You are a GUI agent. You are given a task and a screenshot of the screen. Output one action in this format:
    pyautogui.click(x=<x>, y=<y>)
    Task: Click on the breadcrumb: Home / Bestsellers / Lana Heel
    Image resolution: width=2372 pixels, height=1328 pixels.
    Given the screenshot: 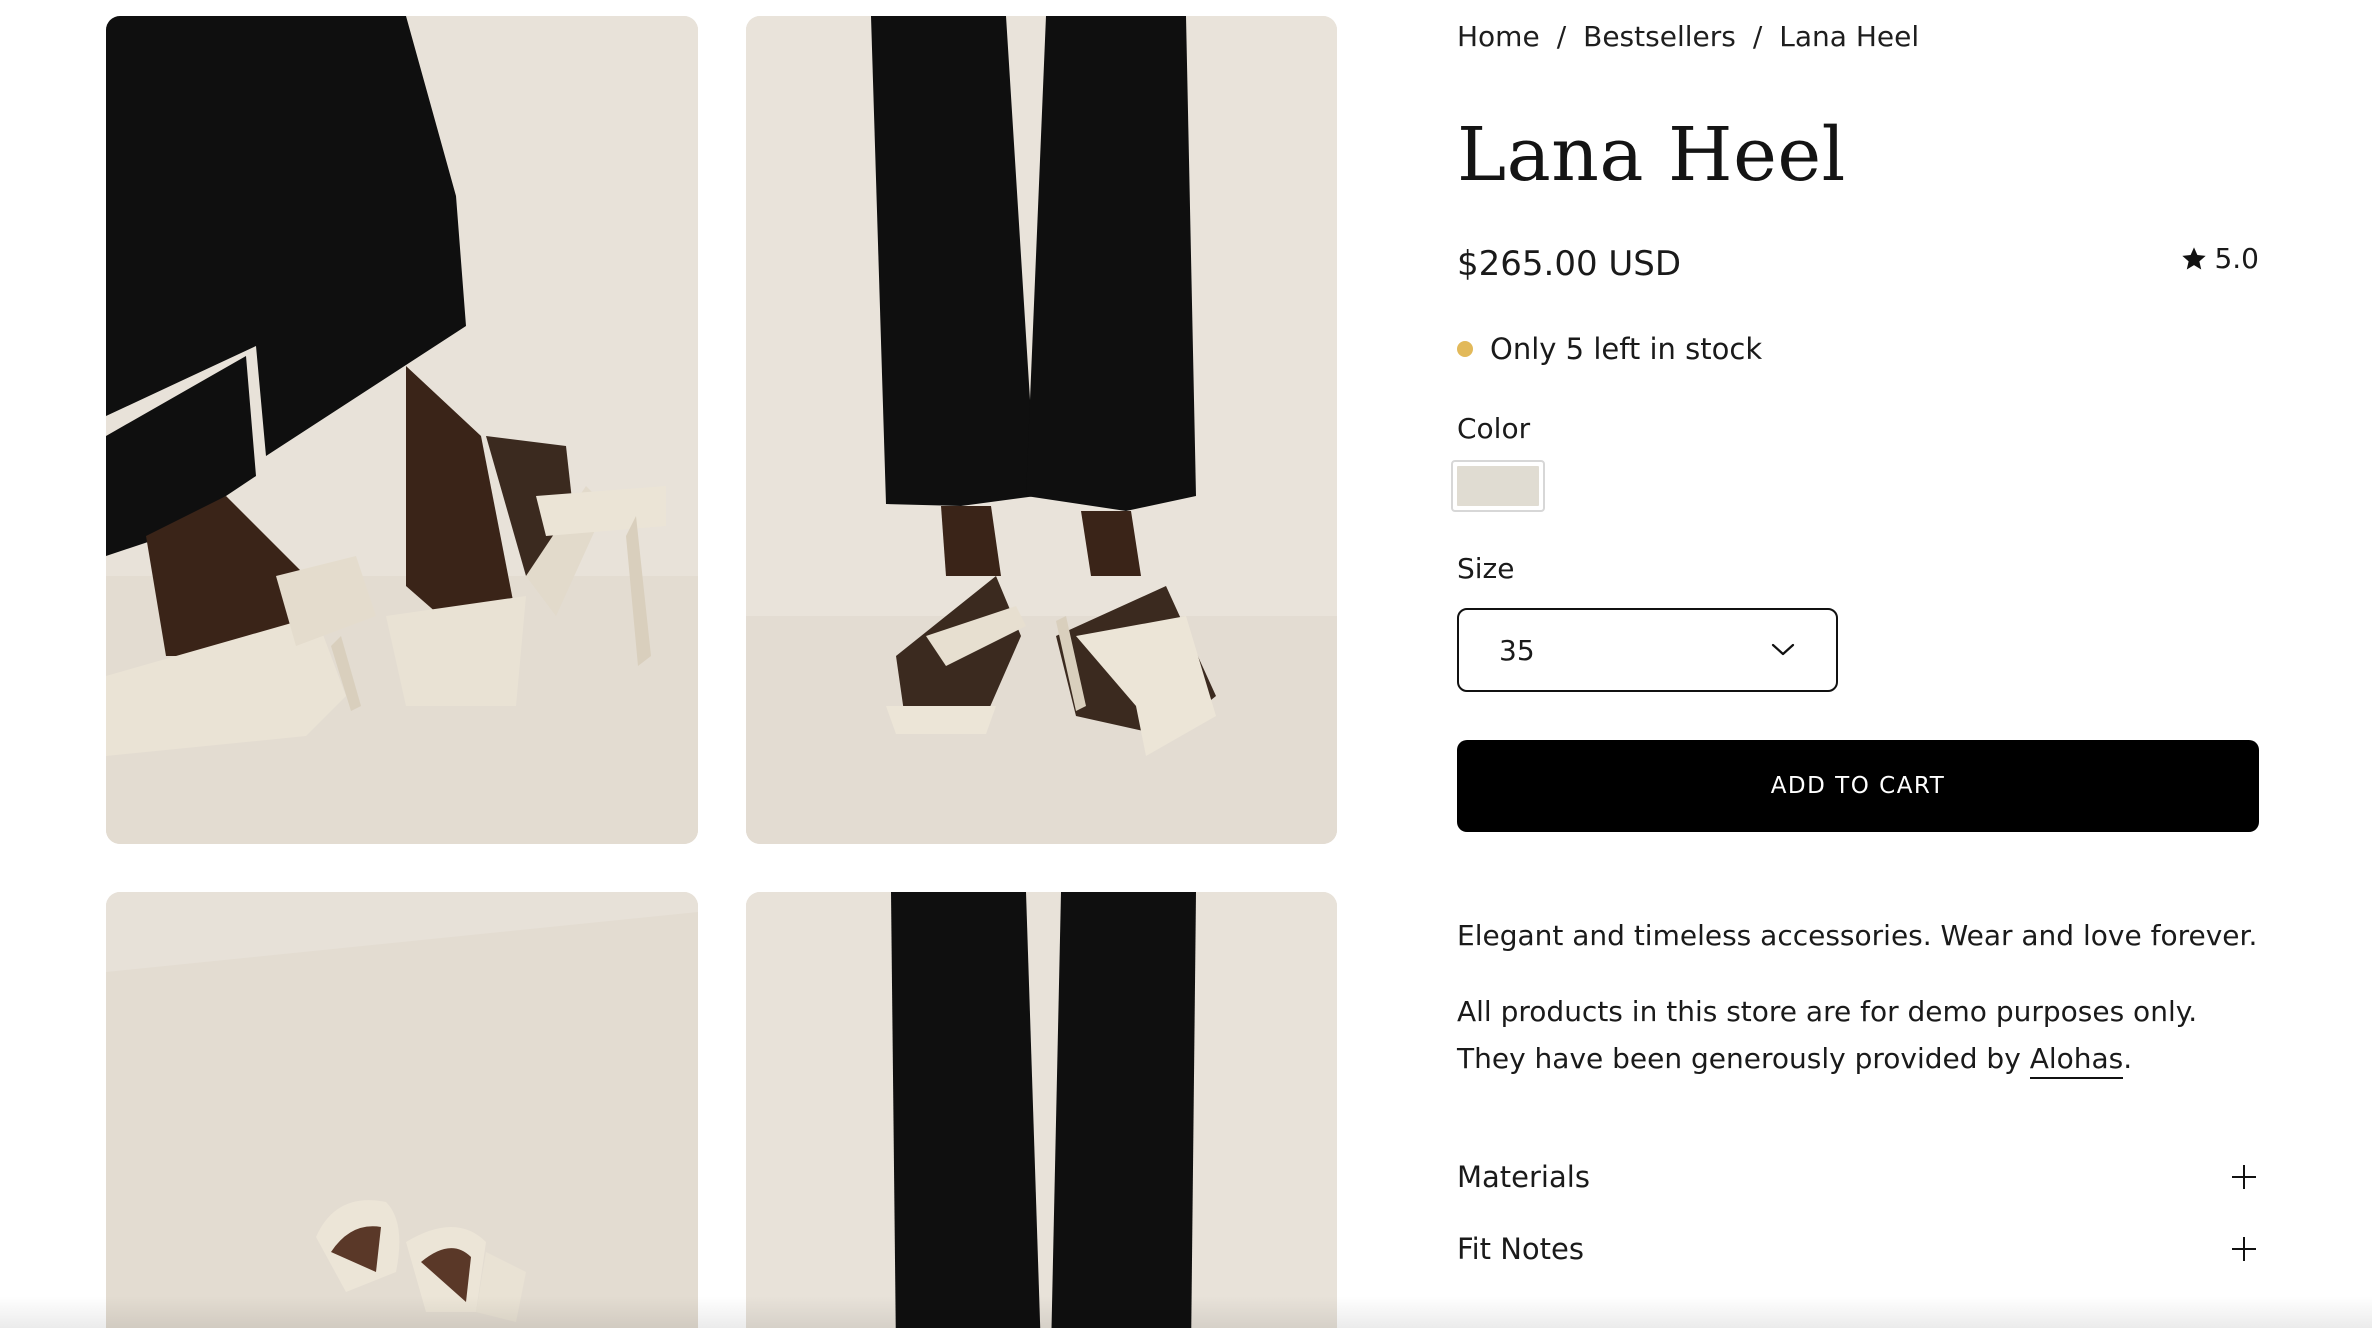 What is the action you would take?
    pyautogui.click(x=1688, y=36)
    